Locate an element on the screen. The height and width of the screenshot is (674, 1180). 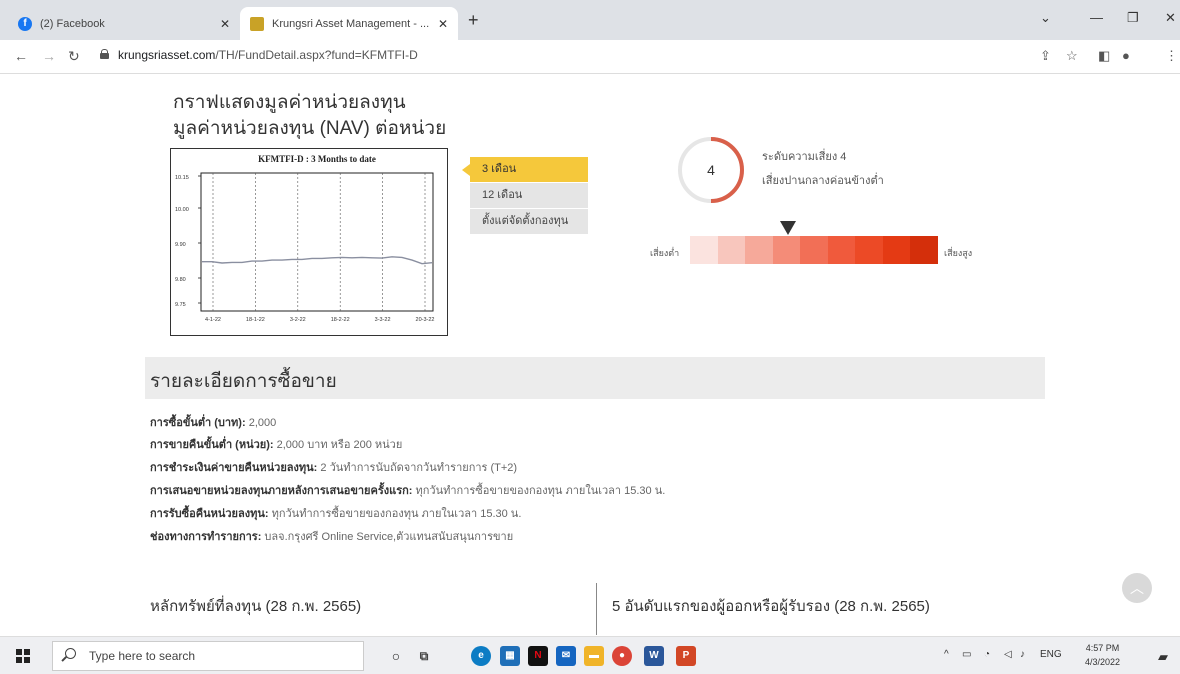
url-host: krungsriasset.com is located at coordinates (167, 55).